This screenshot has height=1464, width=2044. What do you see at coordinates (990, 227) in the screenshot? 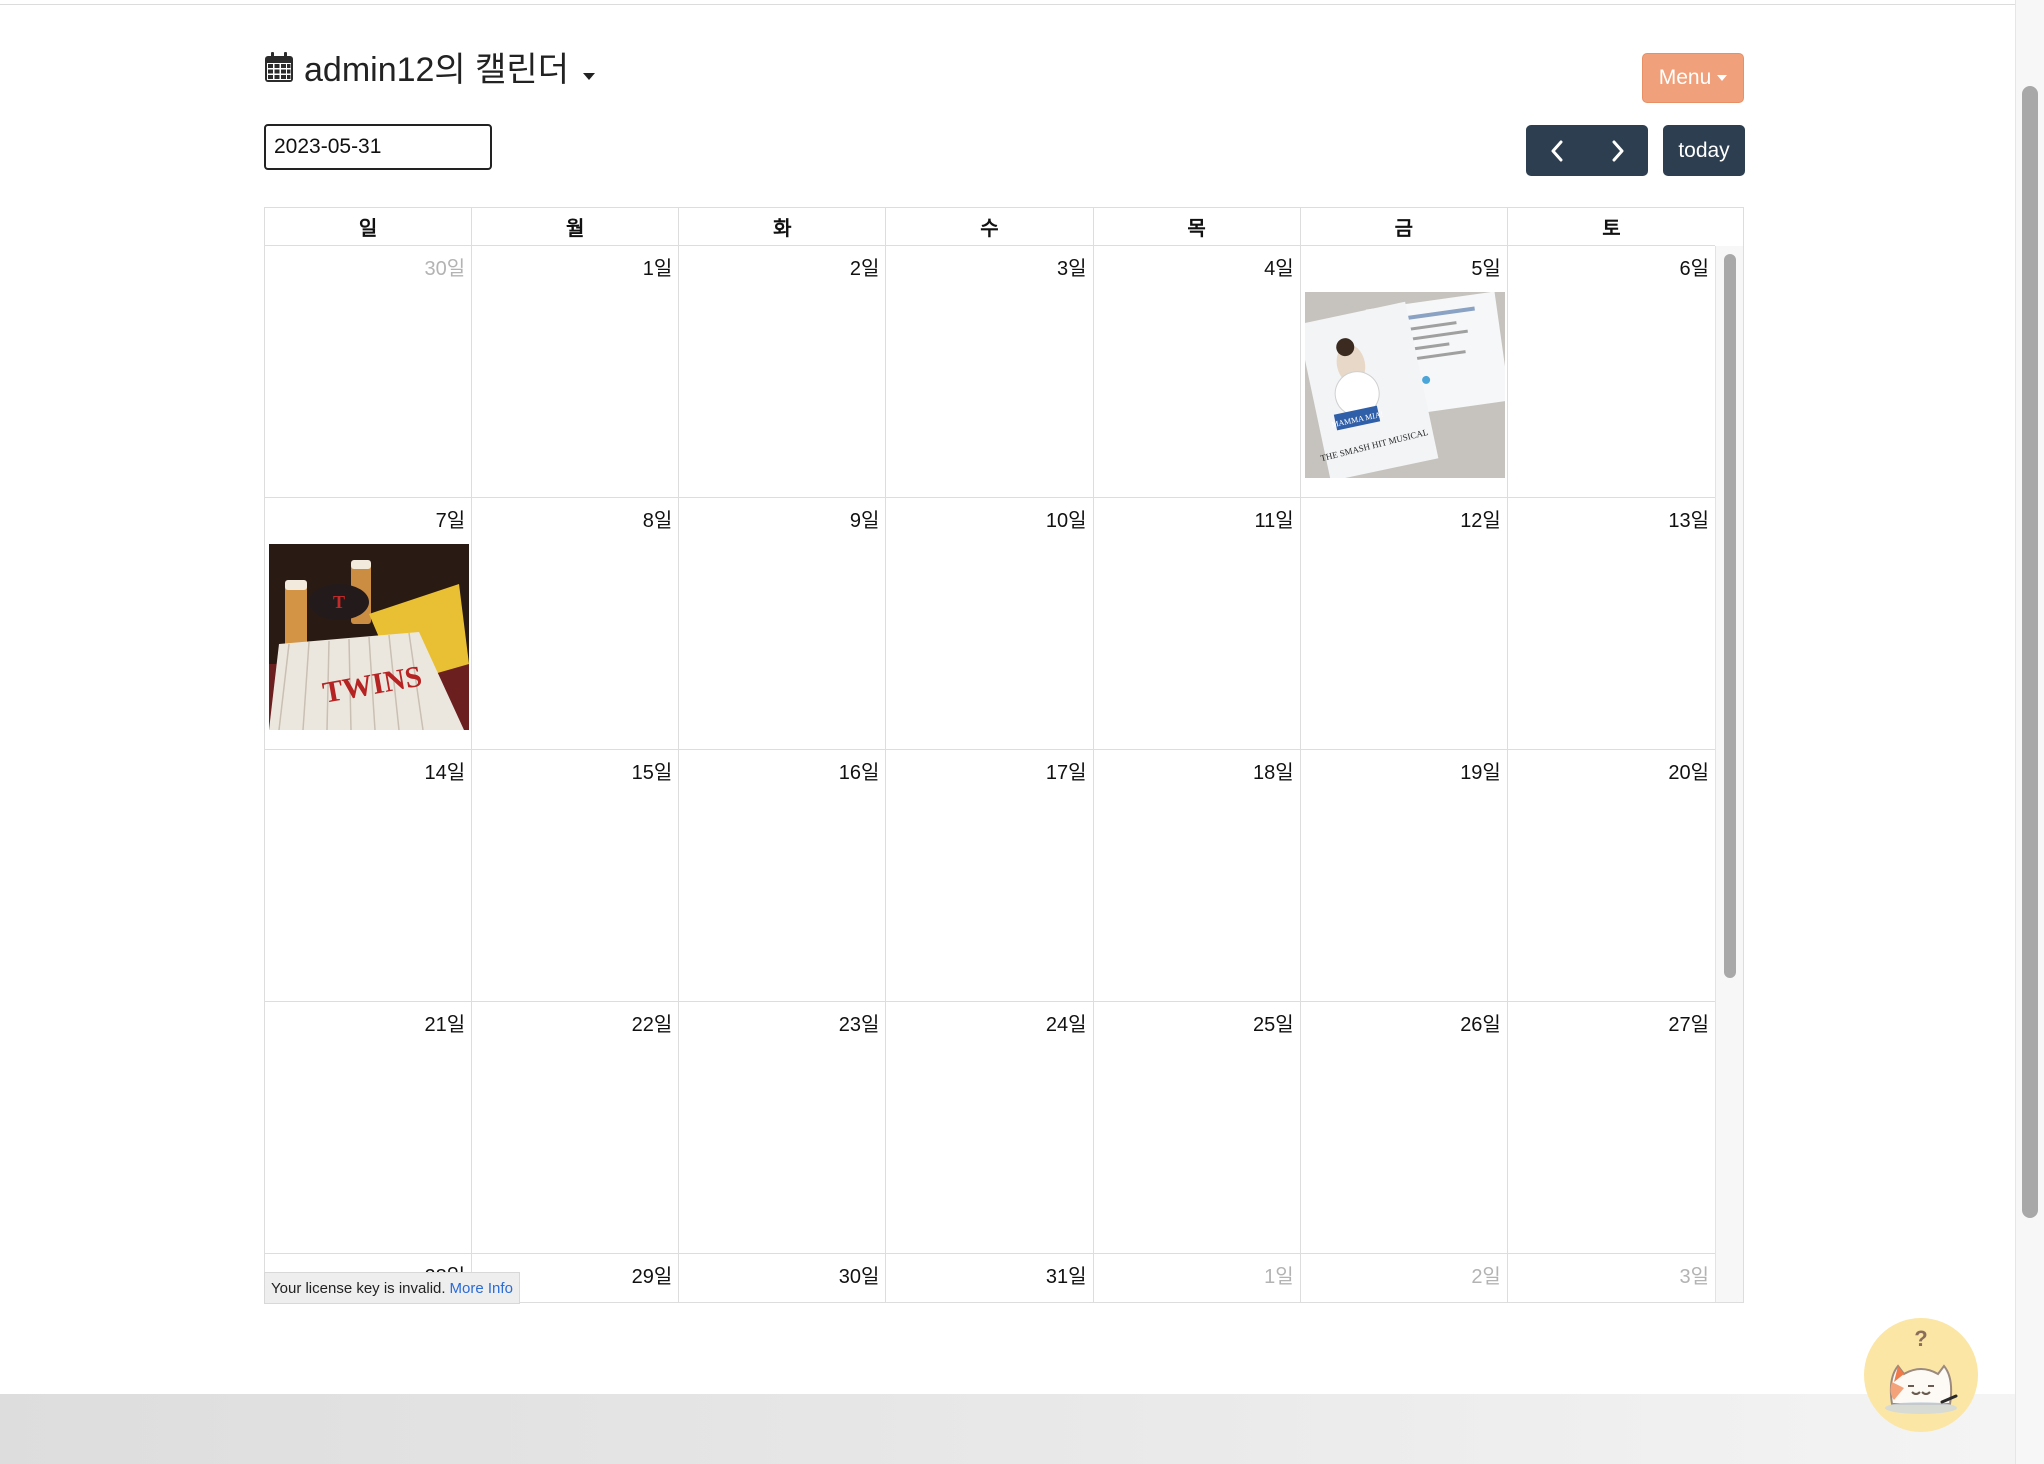
I see `weekday-header: 일 월 화 수 목 금 토` at bounding box center [990, 227].